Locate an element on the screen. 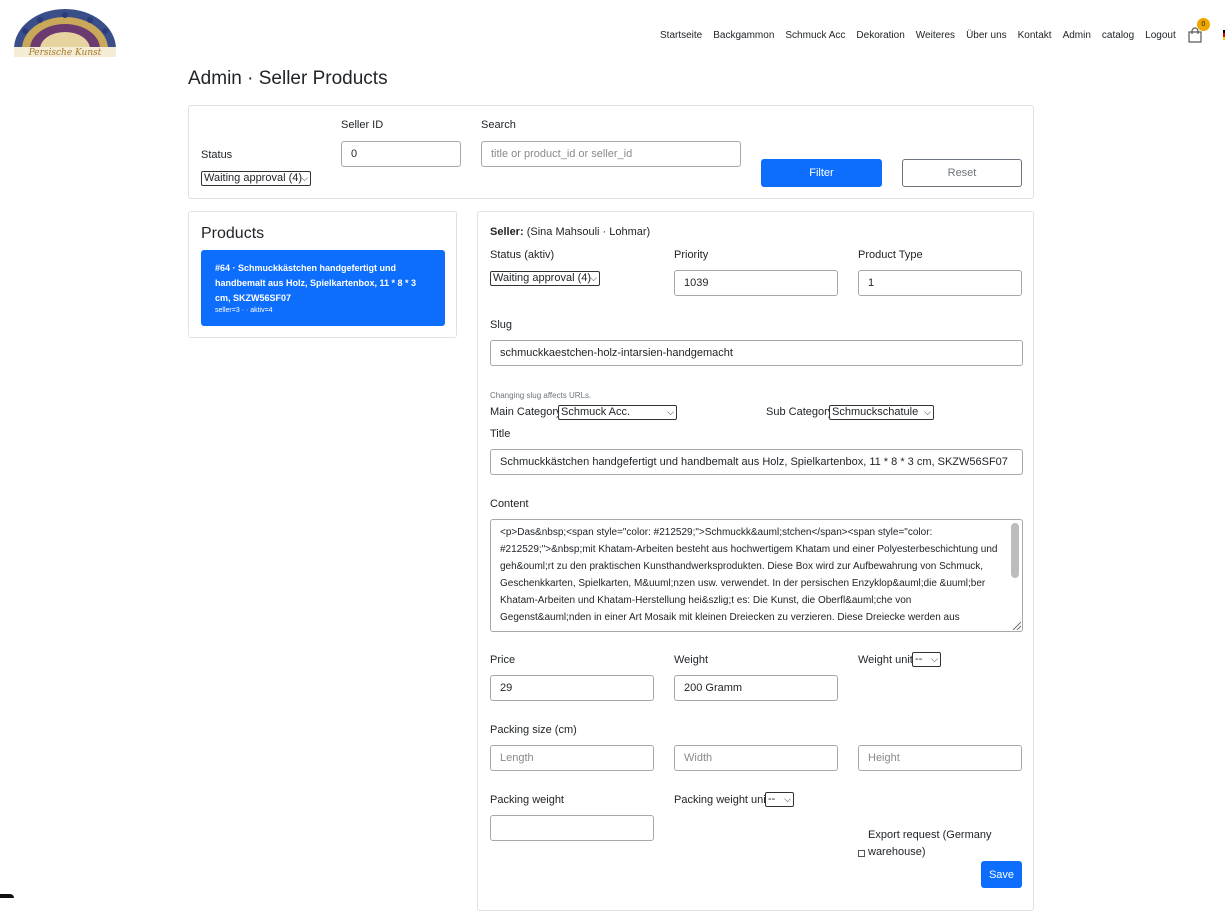 The image size is (1225, 911). content-scrollbar is located at coordinates (1015, 550).